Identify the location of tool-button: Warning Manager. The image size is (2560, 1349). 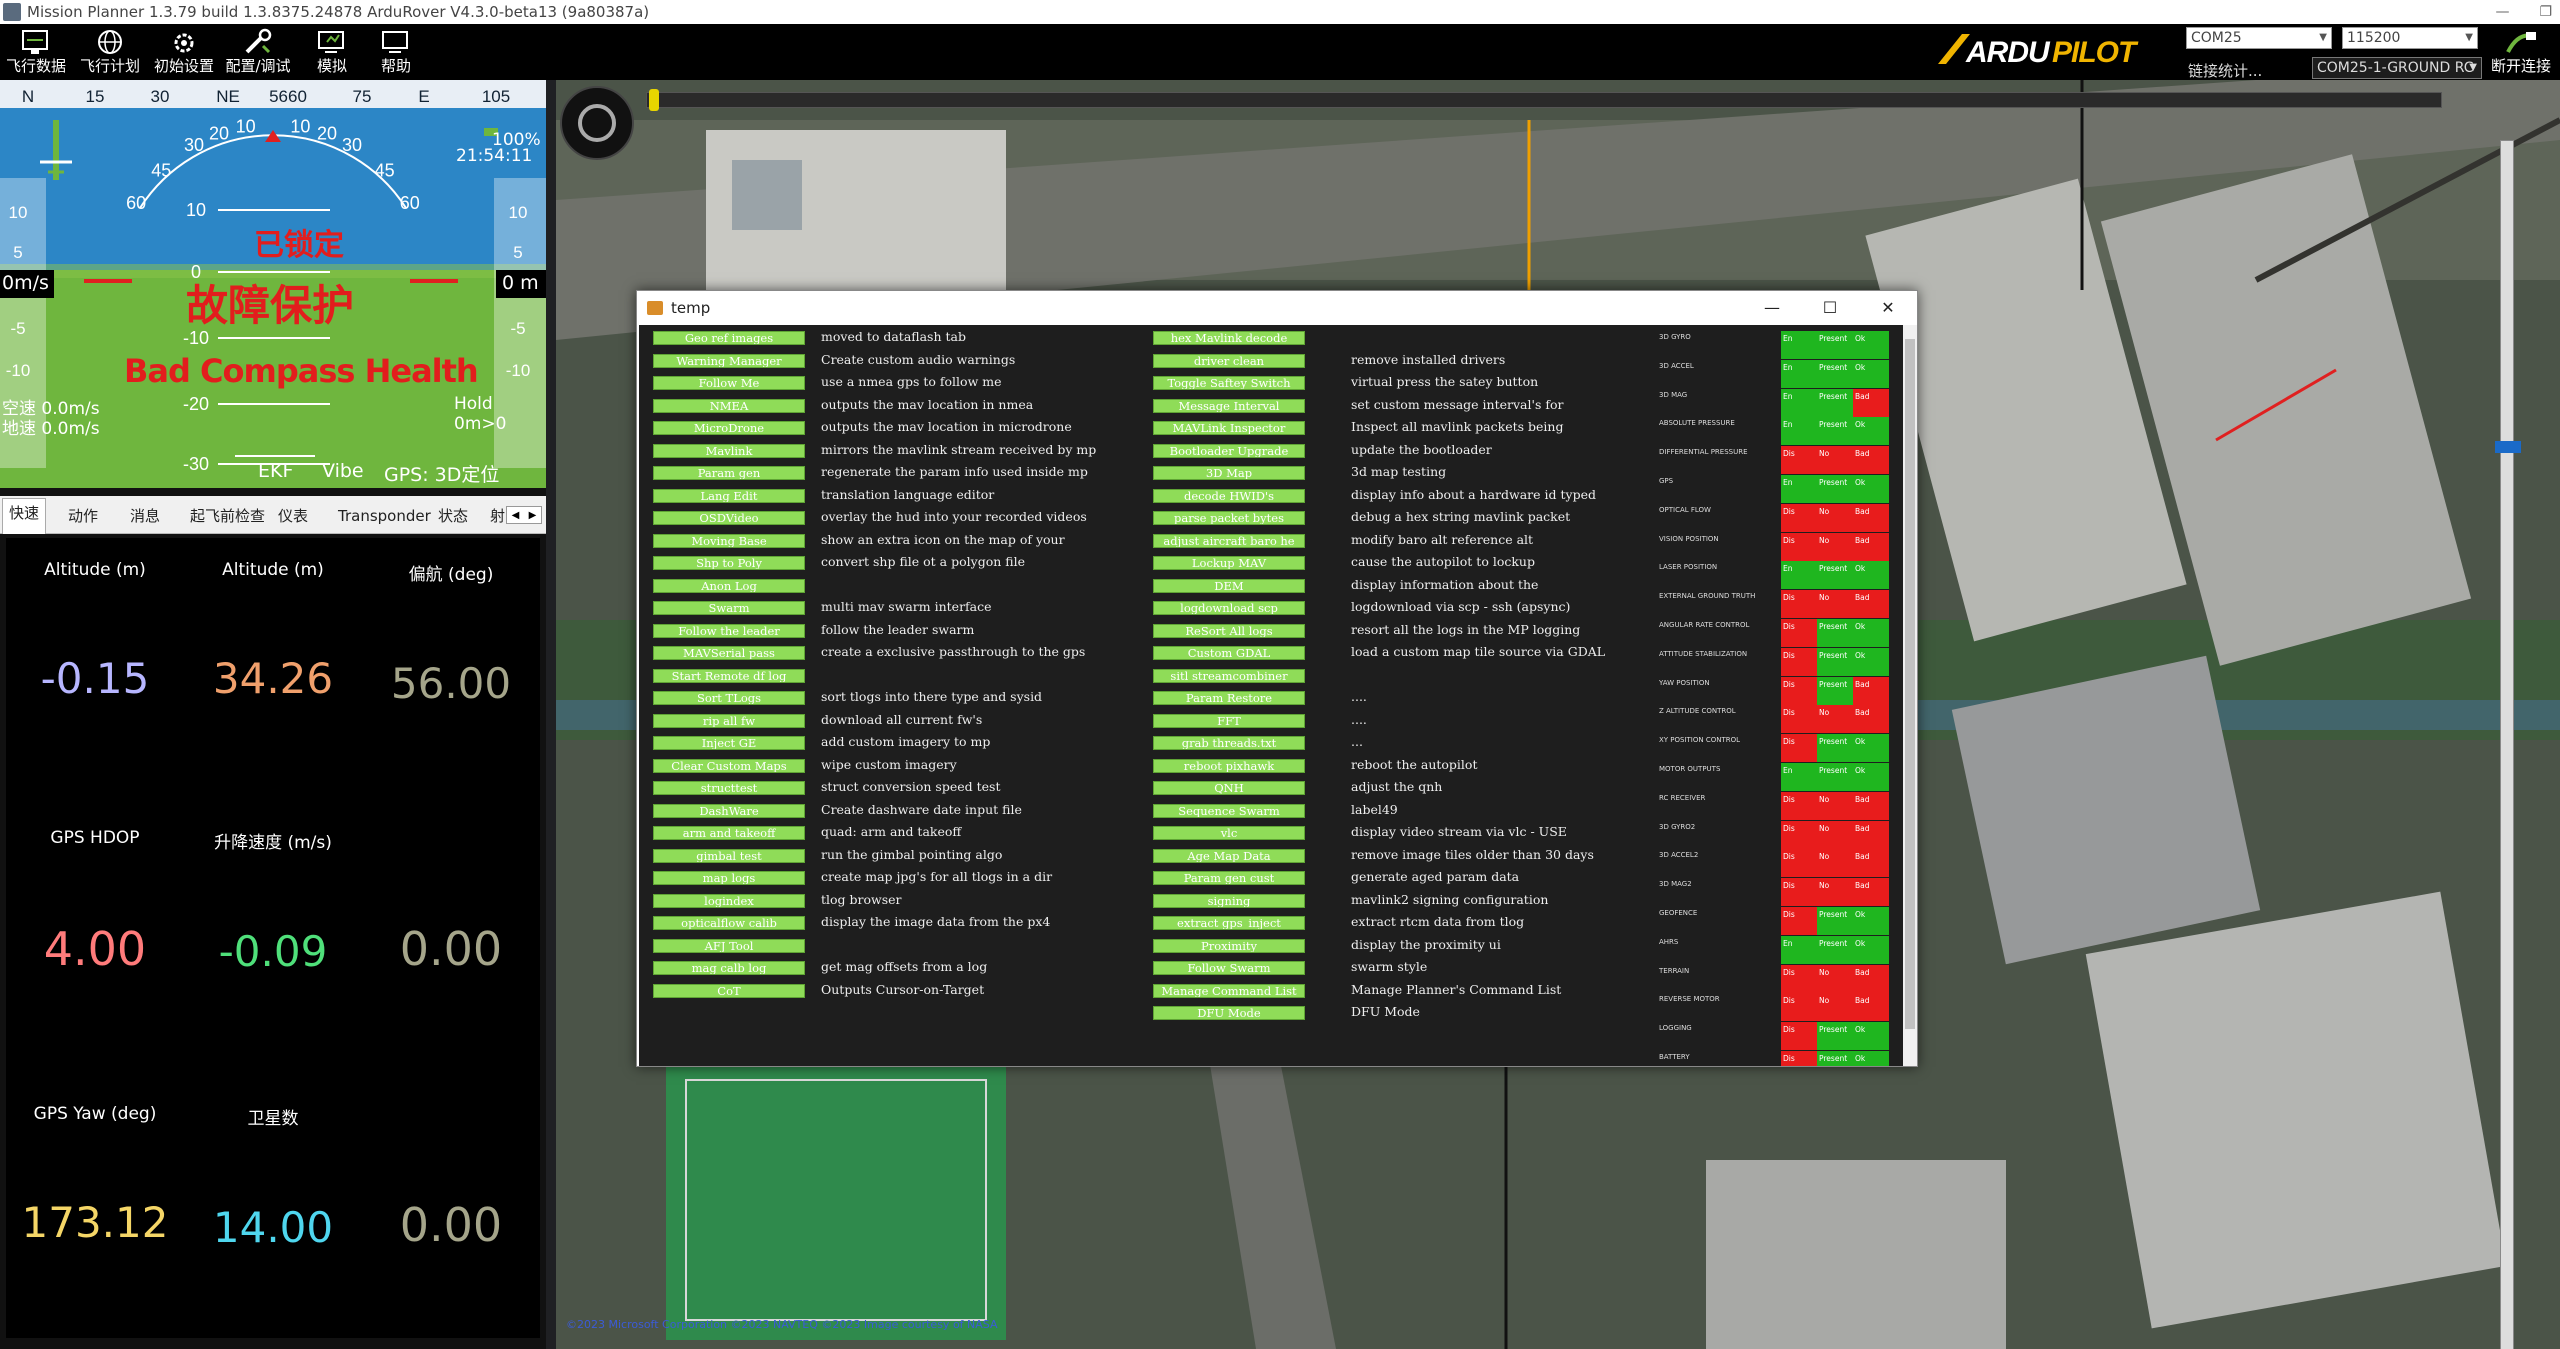
(729, 360).